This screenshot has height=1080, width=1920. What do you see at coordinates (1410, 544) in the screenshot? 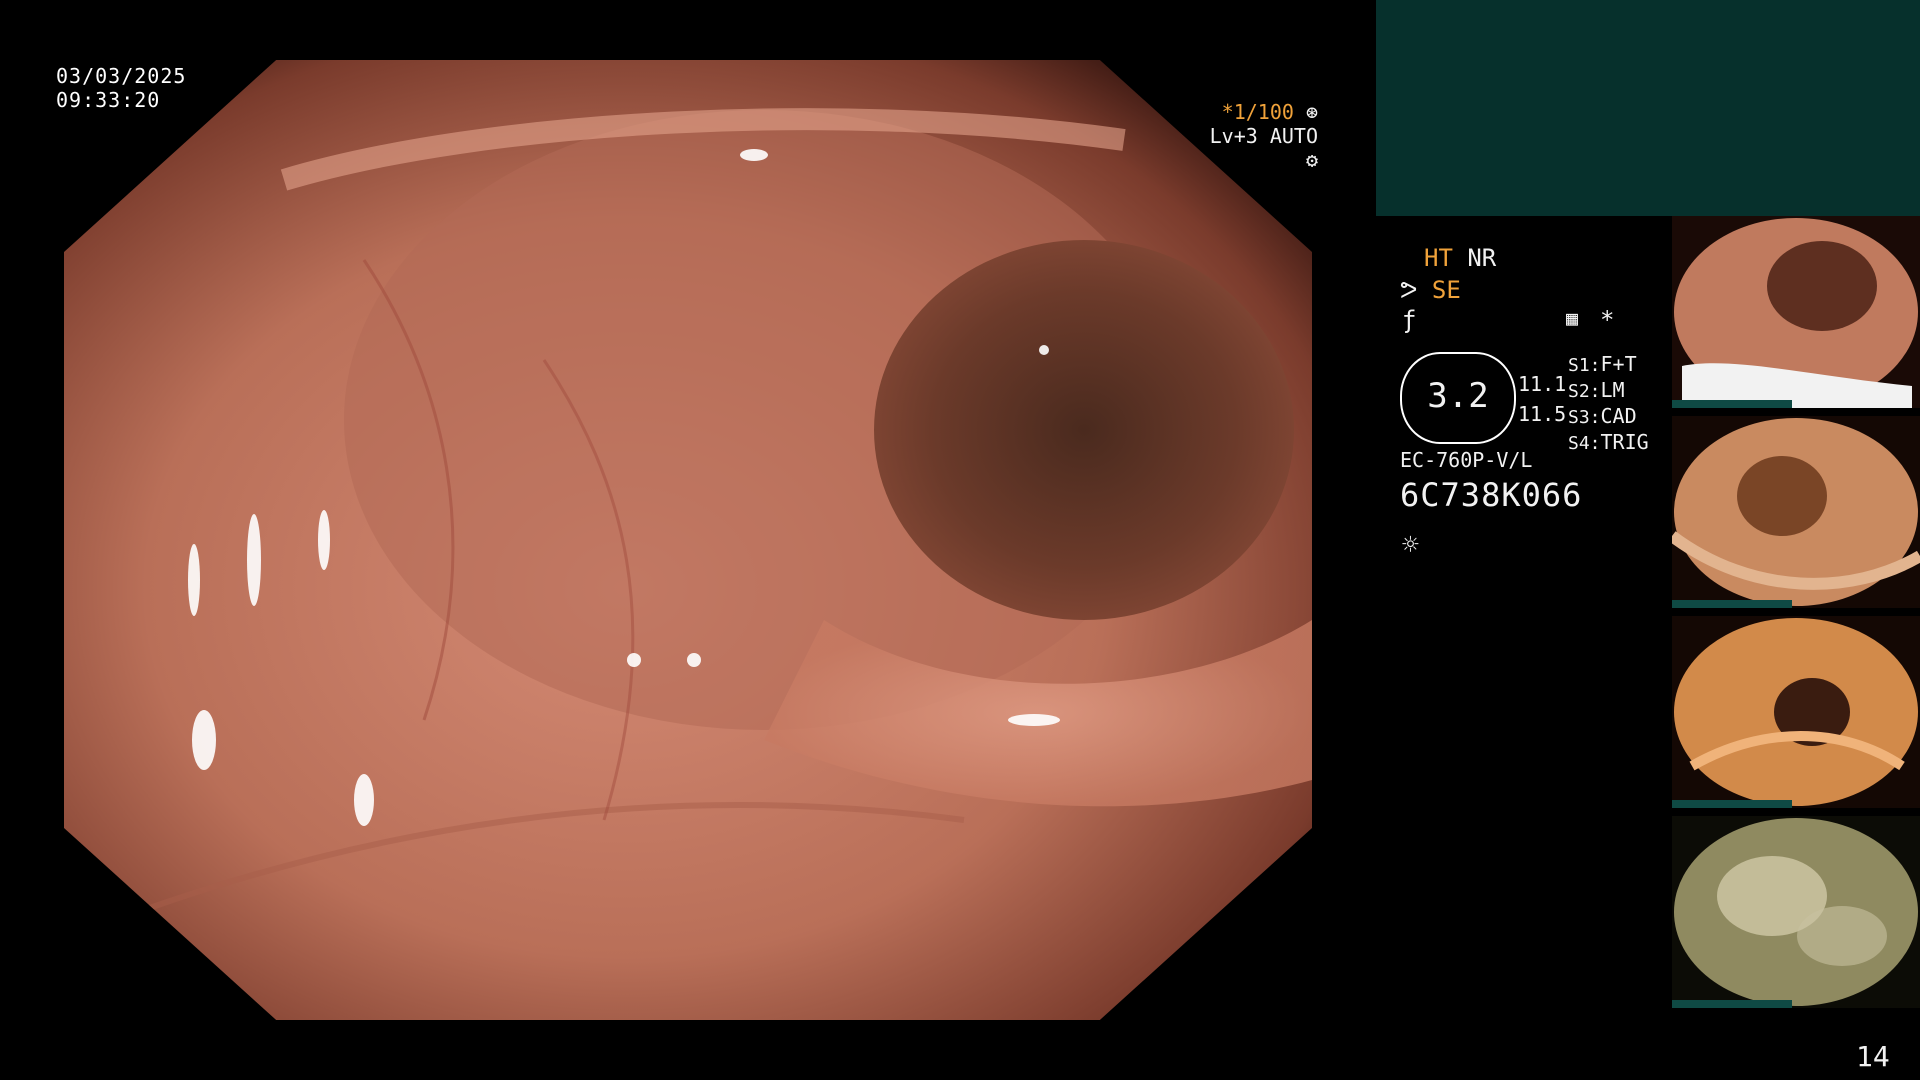
I see `sun-icon: ☼` at bounding box center [1410, 544].